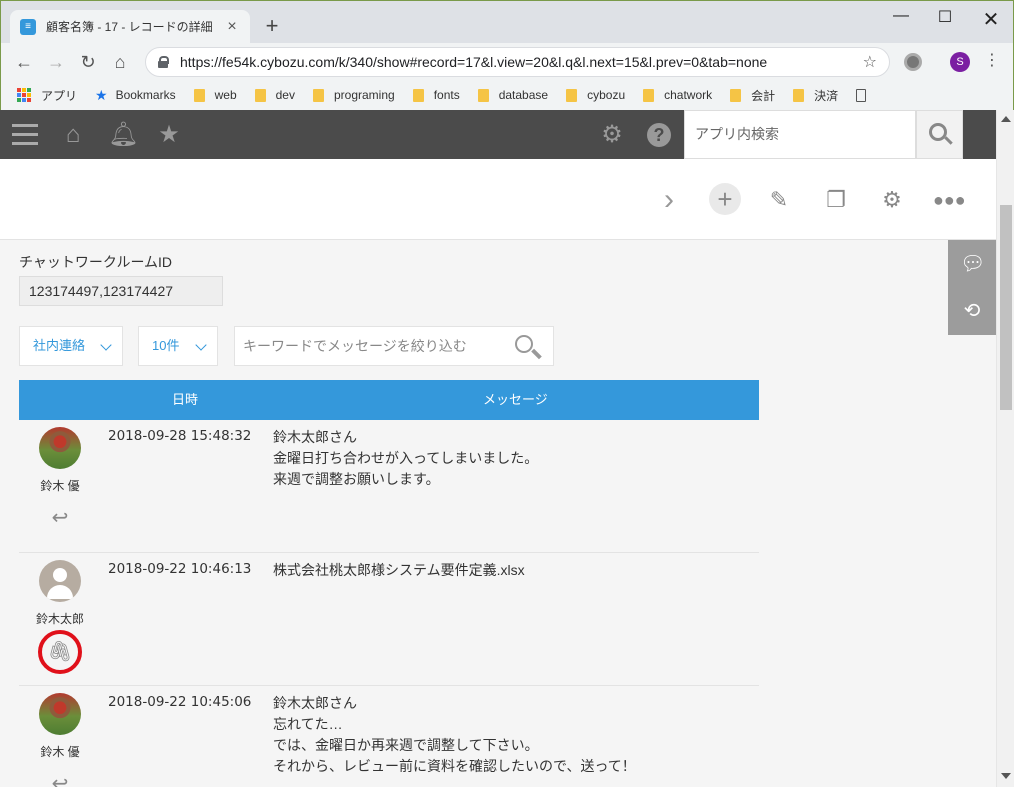 The width and height of the screenshot is (1014, 787). What do you see at coordinates (507, 22) in the screenshot?
I see `tab-strip: ≡ 顧客名簿 - 17 - レコードの詳細 × + — ☐ ✕` at bounding box center [507, 22].